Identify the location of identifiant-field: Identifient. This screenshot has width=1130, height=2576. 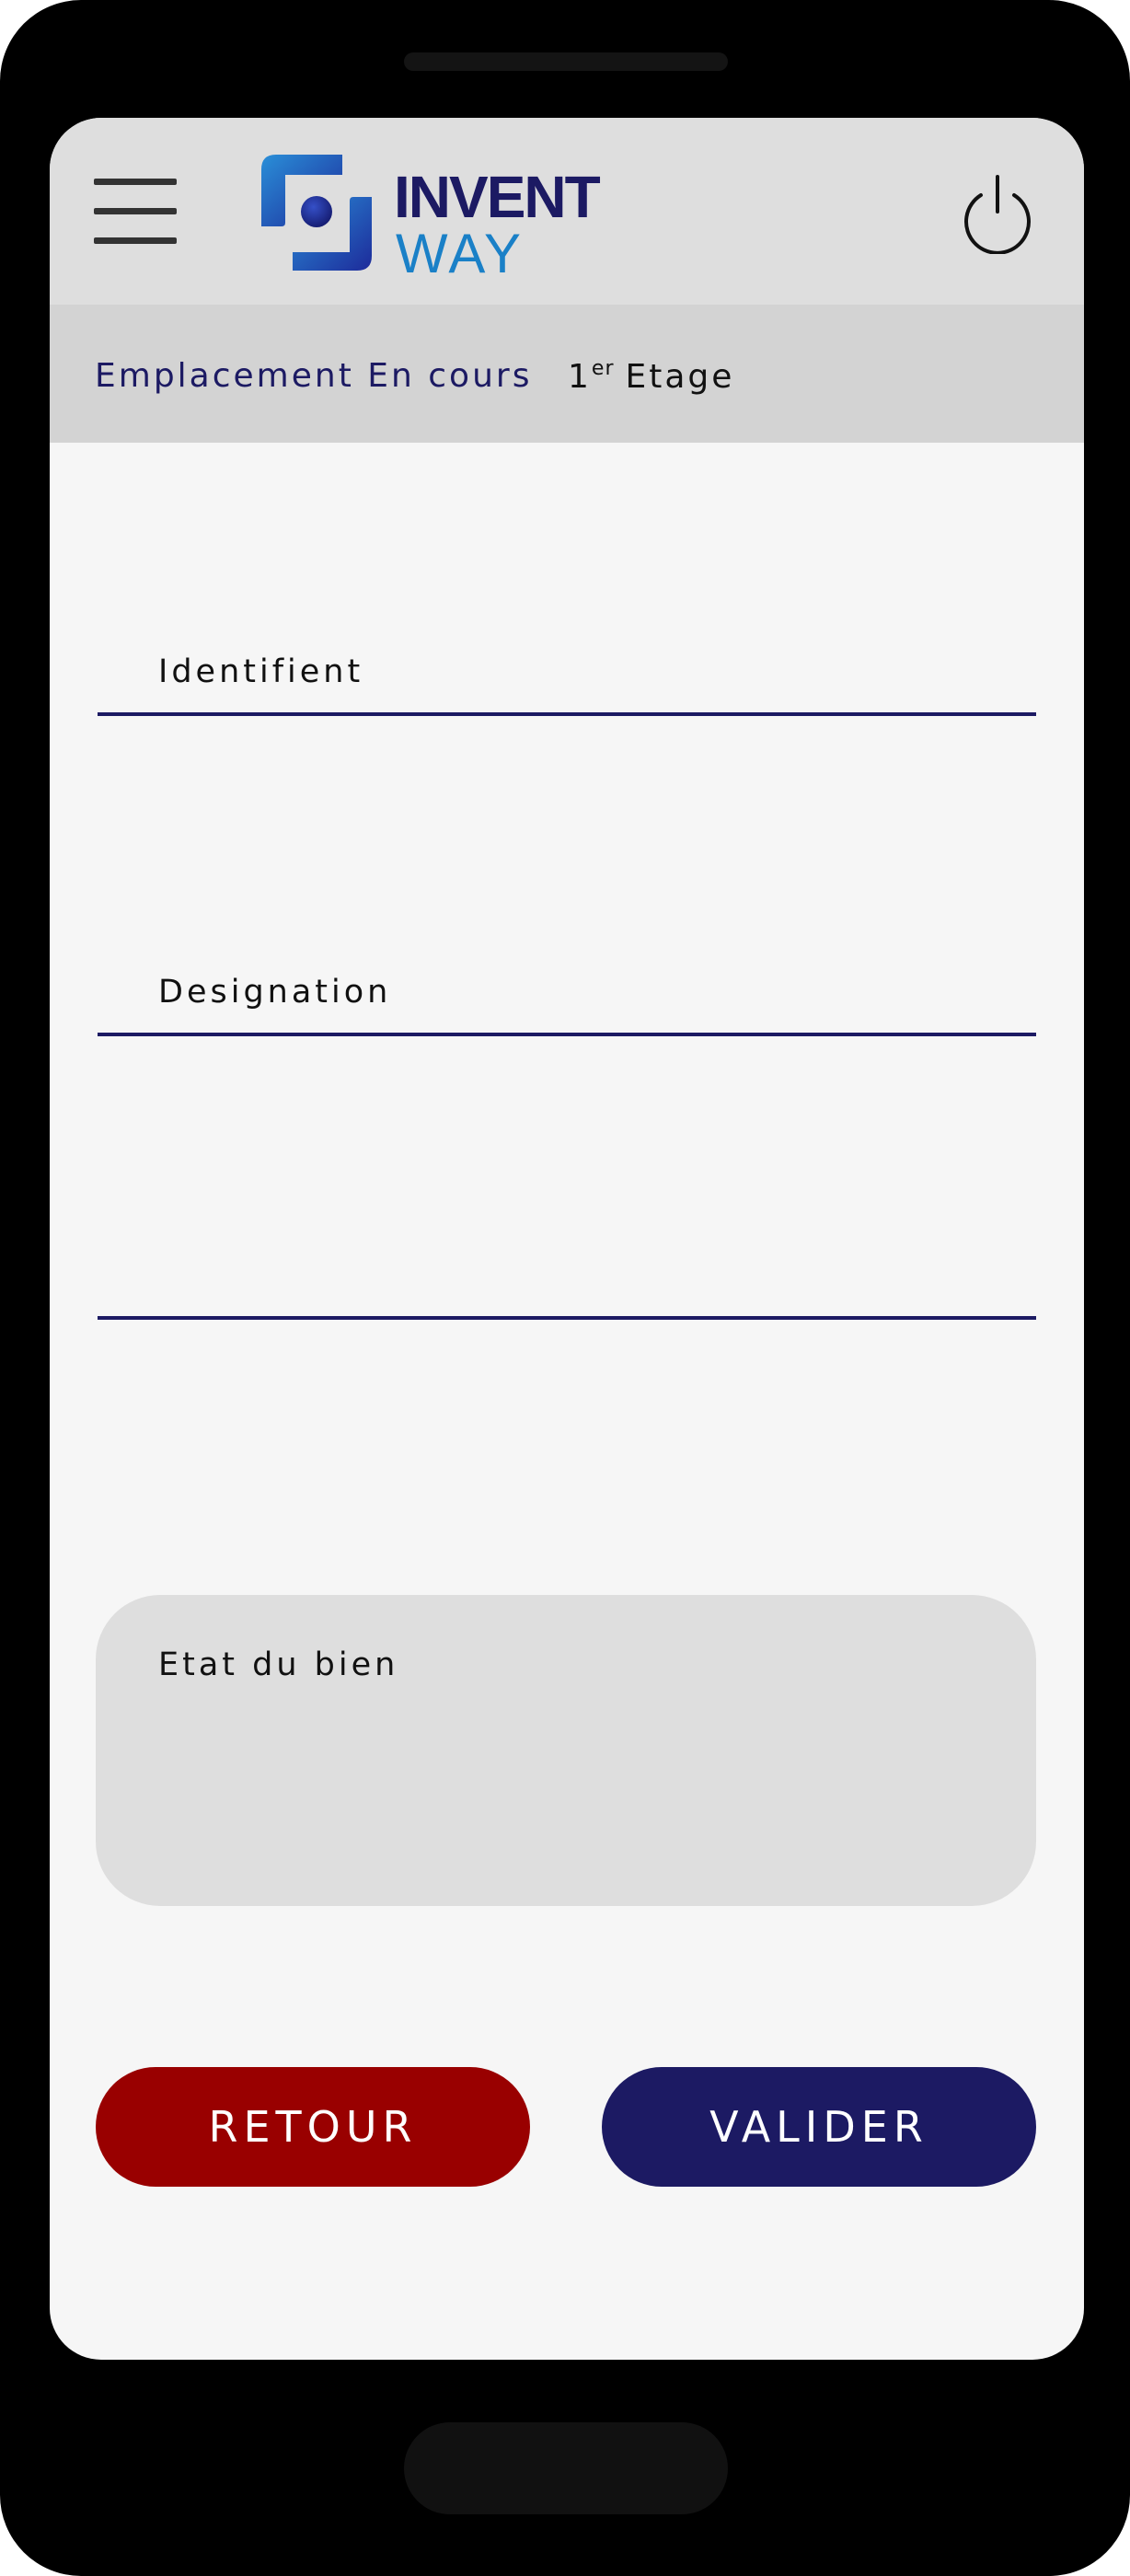
(567, 674).